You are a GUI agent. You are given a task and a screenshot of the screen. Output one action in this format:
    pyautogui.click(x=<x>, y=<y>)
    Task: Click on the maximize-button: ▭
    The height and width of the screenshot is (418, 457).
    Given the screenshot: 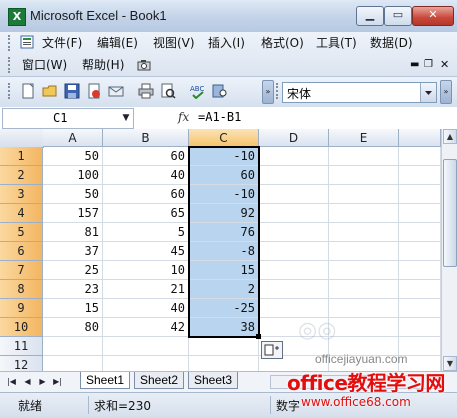 What is the action you would take?
    pyautogui.click(x=398, y=16)
    